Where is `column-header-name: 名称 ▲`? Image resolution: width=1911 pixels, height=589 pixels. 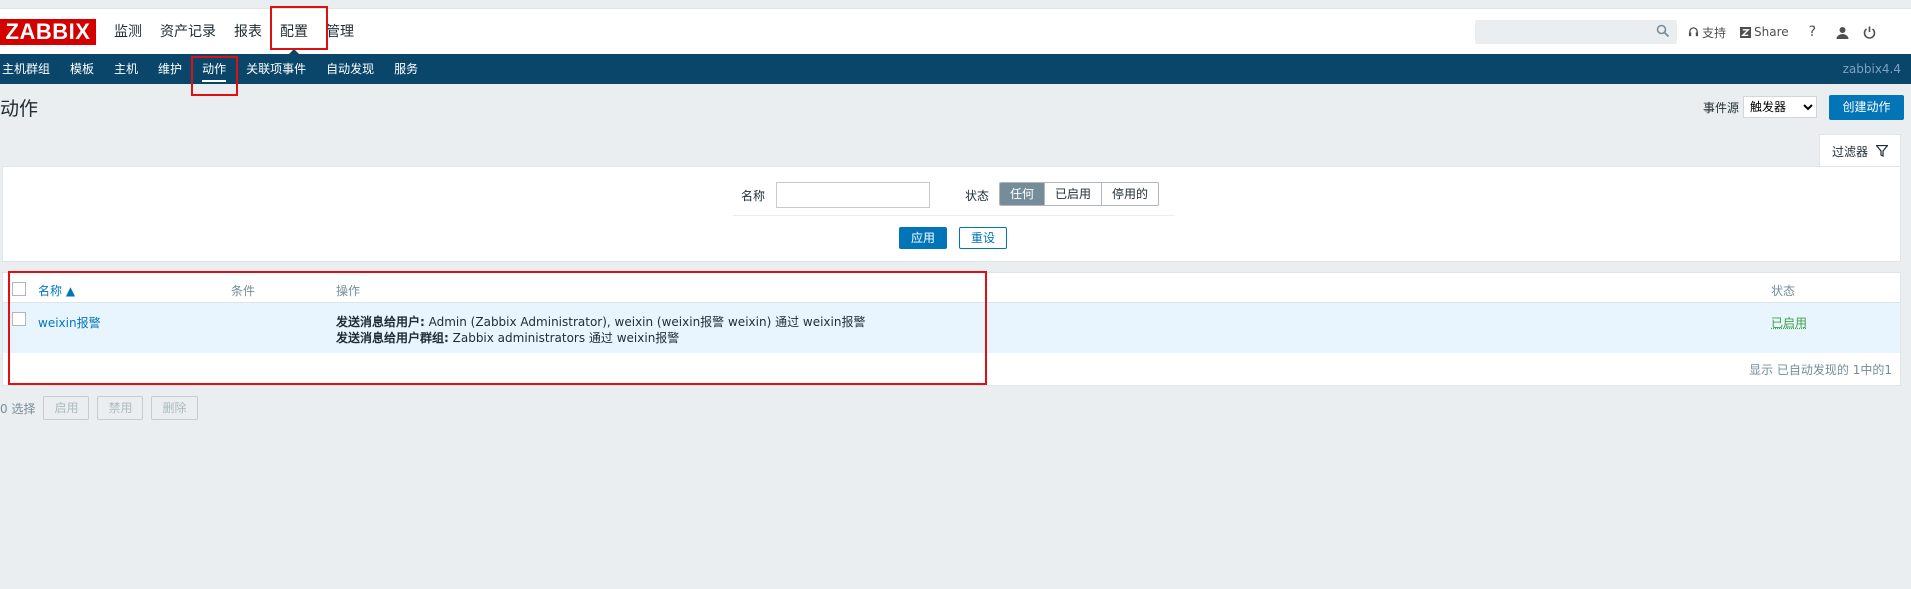 column-header-name: 名称 ▲ is located at coordinates (56, 290).